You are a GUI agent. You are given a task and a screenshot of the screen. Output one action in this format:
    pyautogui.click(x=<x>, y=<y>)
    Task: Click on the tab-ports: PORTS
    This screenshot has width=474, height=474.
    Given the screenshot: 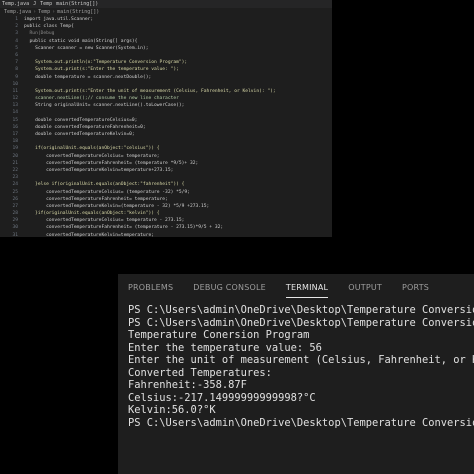 What is the action you would take?
    pyautogui.click(x=415, y=287)
    